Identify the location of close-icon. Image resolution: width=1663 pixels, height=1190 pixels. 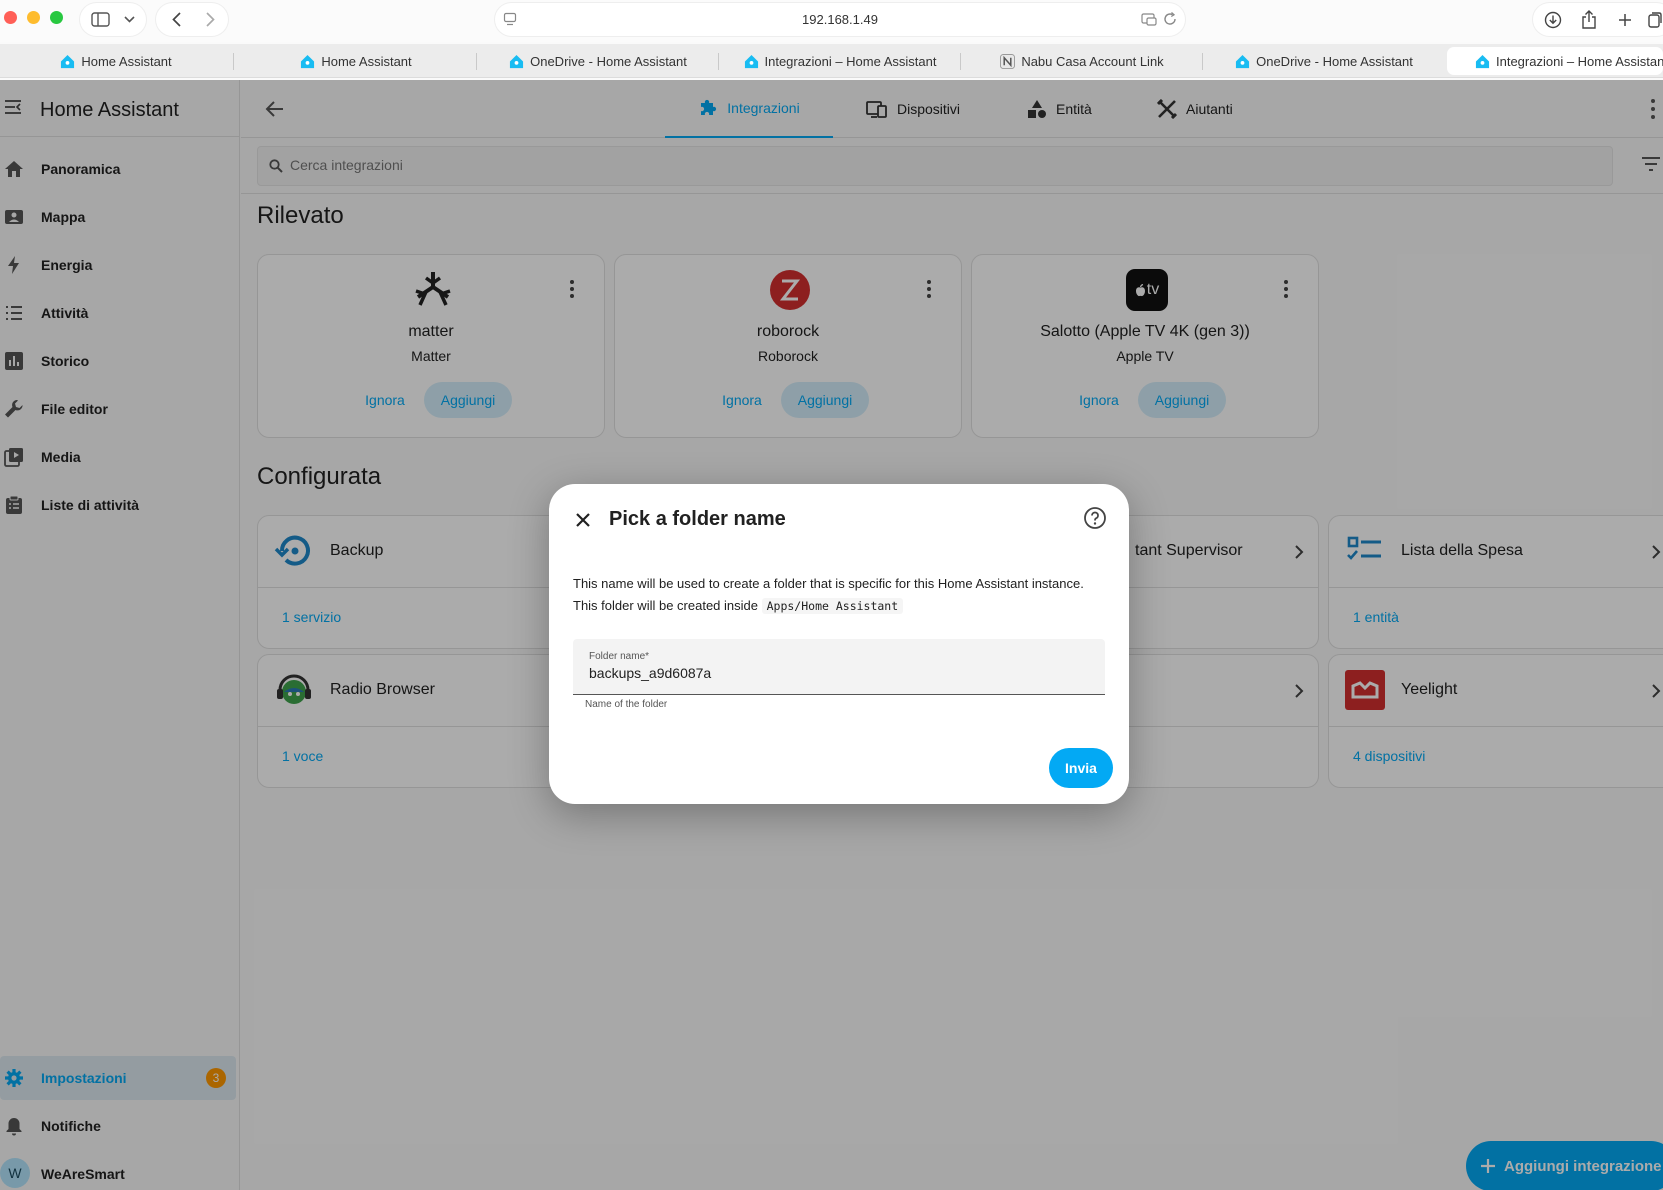
(583, 520).